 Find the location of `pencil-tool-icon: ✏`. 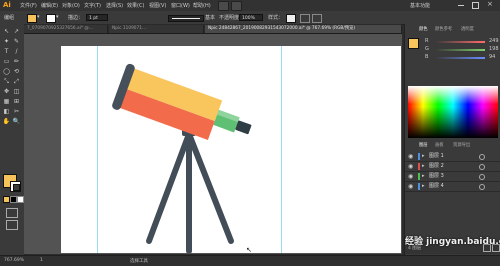

pencil-tool-icon: ✏ is located at coordinates (16, 61).